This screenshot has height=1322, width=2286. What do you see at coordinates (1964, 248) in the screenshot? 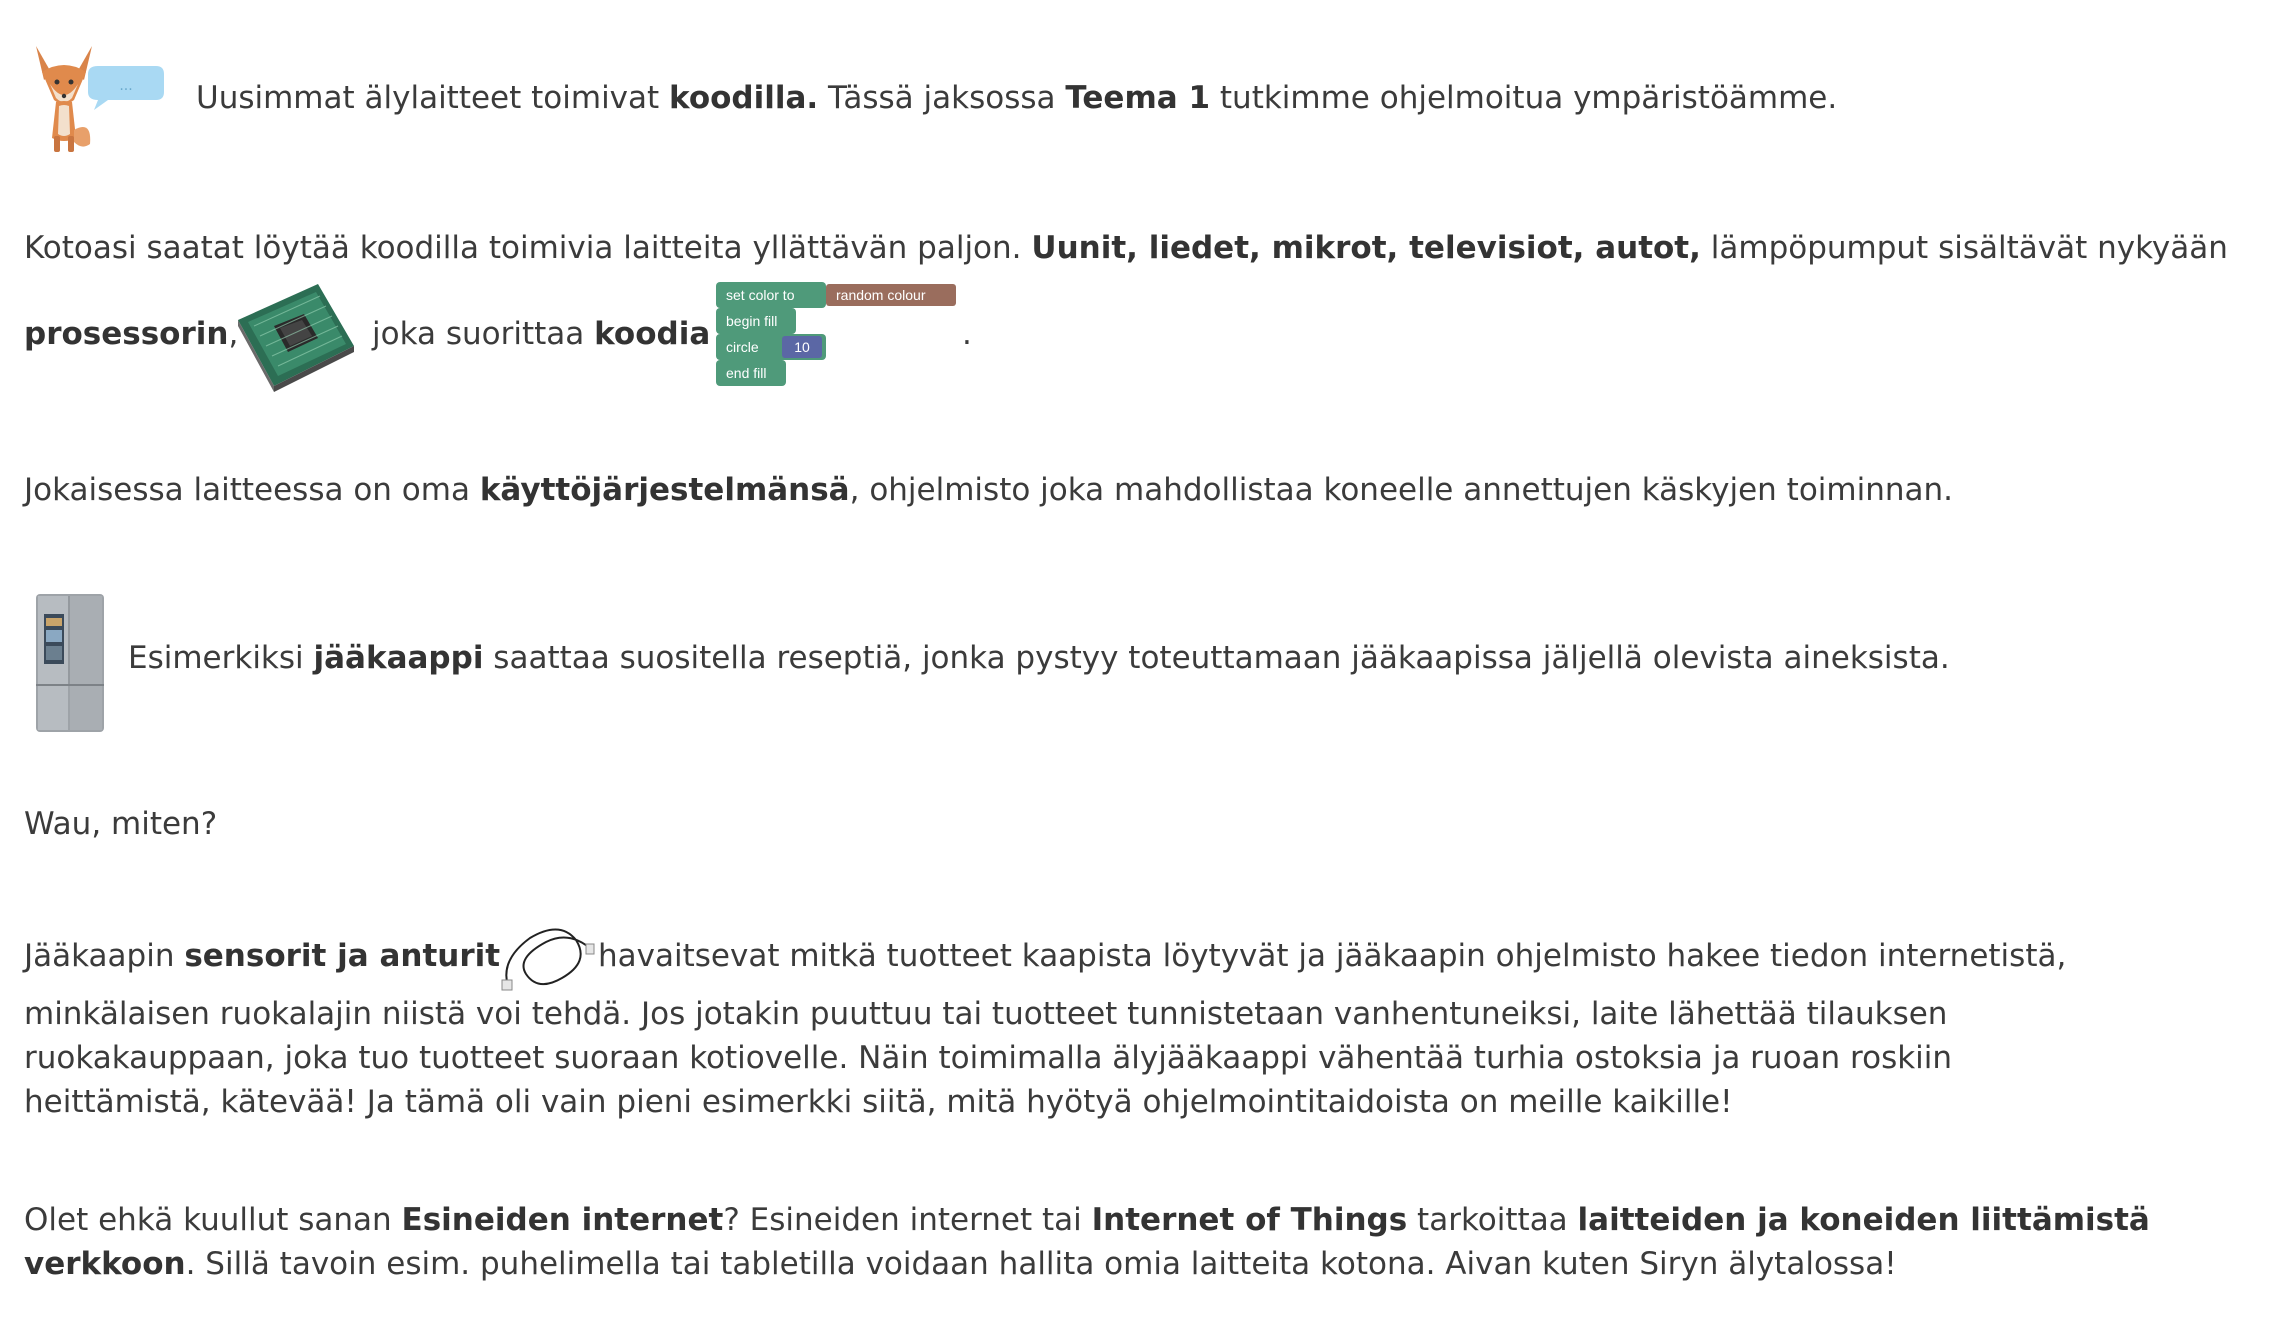
I see `para-text: lämpöpumput sisältävät nykyään` at bounding box center [1964, 248].